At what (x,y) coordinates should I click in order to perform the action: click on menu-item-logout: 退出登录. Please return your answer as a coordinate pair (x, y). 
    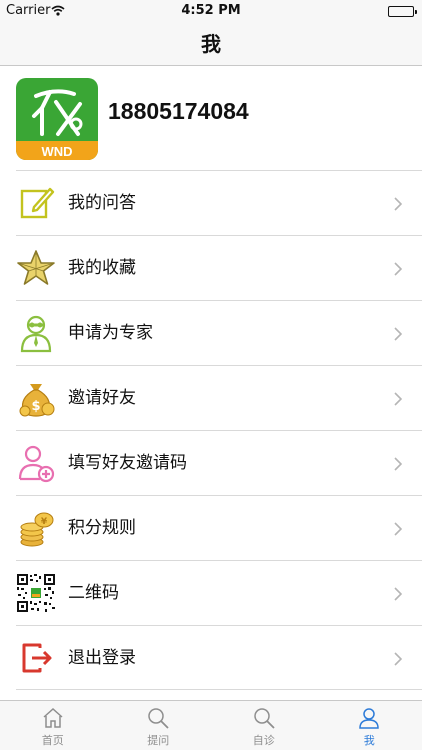
    Looking at the image, I should click on (219, 657).